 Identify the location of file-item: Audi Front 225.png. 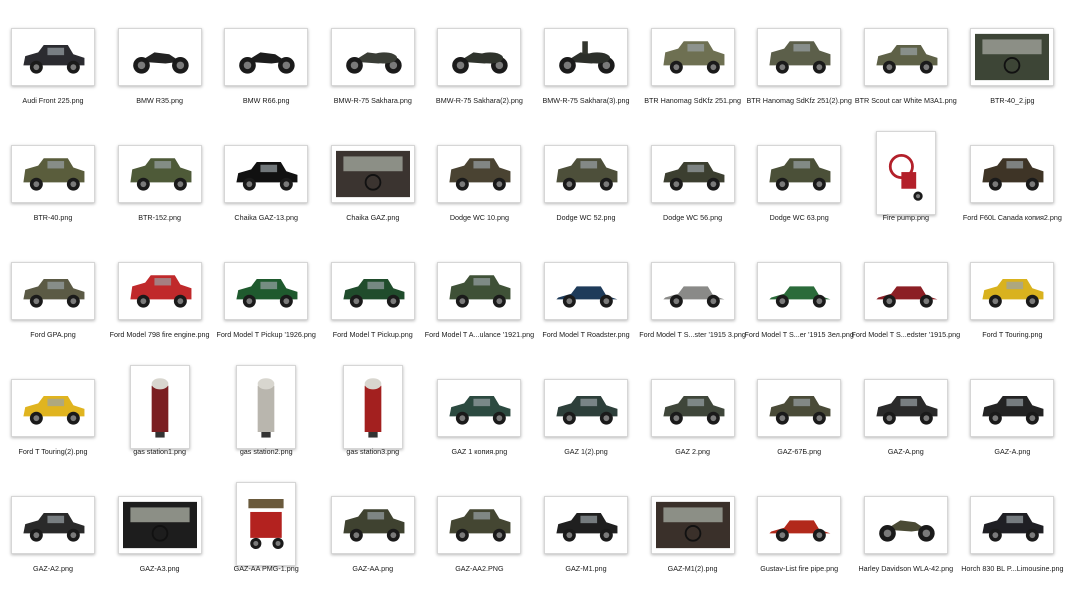
(53, 72).